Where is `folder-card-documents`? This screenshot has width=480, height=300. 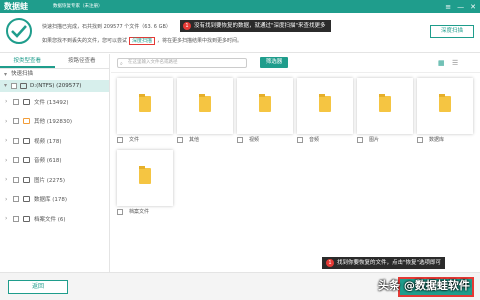
folder-card-documents is located at coordinates (145, 106).